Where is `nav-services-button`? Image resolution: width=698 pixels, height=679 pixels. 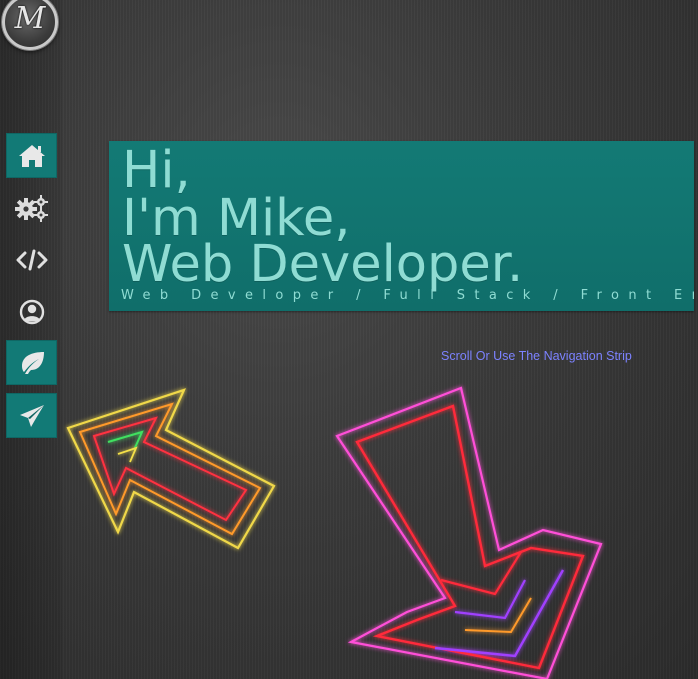
nav-services-button is located at coordinates (31, 207).